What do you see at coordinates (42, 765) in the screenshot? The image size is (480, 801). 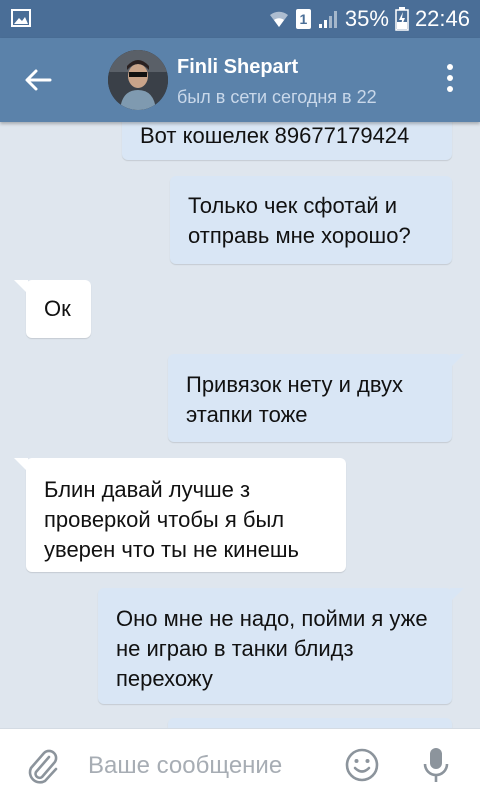 I see `paperclip-icon` at bounding box center [42, 765].